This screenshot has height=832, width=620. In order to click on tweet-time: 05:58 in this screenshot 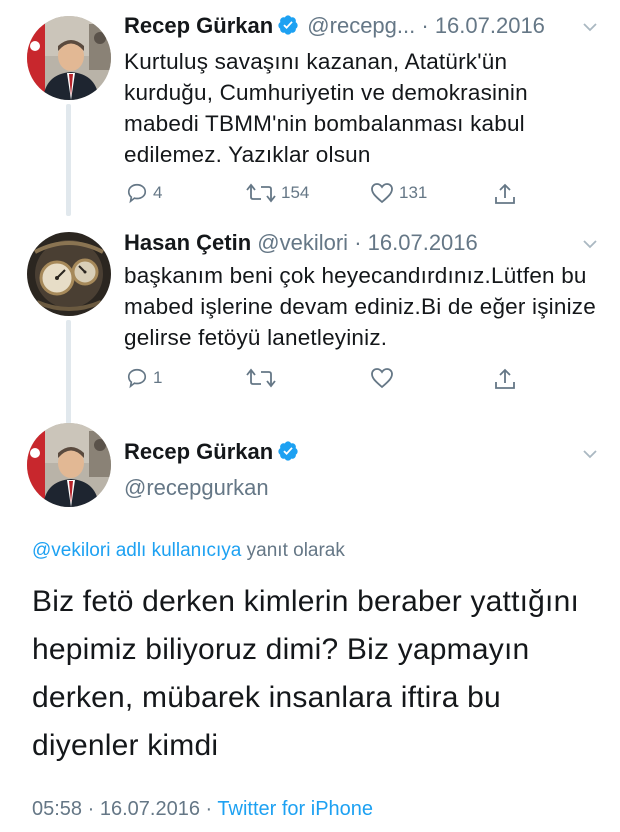, I will do `click(57, 809)`.